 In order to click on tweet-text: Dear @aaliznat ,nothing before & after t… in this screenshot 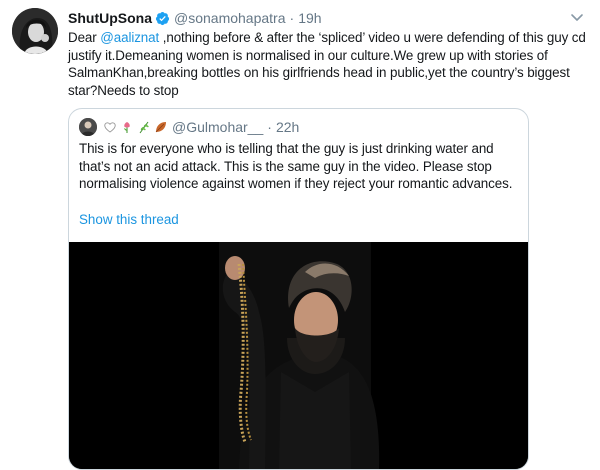, I will do `click(330, 64)`.